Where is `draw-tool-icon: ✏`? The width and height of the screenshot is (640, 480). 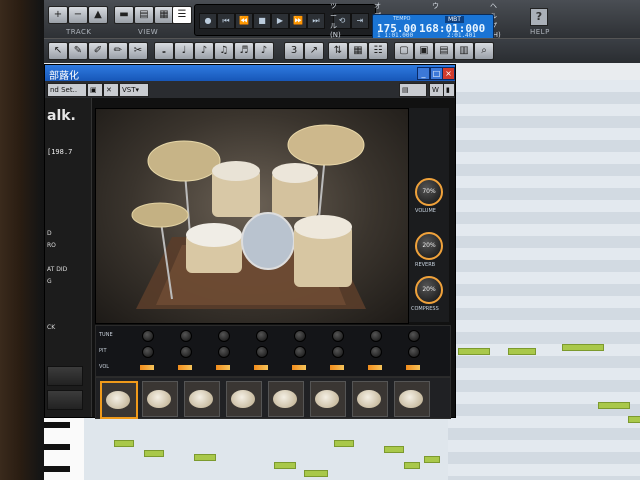 draw-tool-icon: ✏ is located at coordinates (118, 51).